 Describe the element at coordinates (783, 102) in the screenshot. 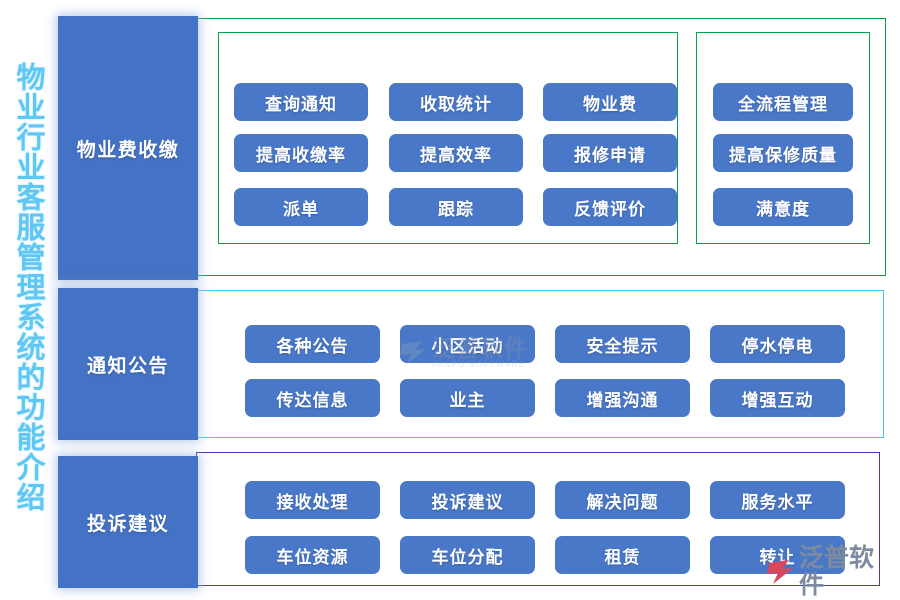

I see `button-full-process-management: 全流程管理` at that location.